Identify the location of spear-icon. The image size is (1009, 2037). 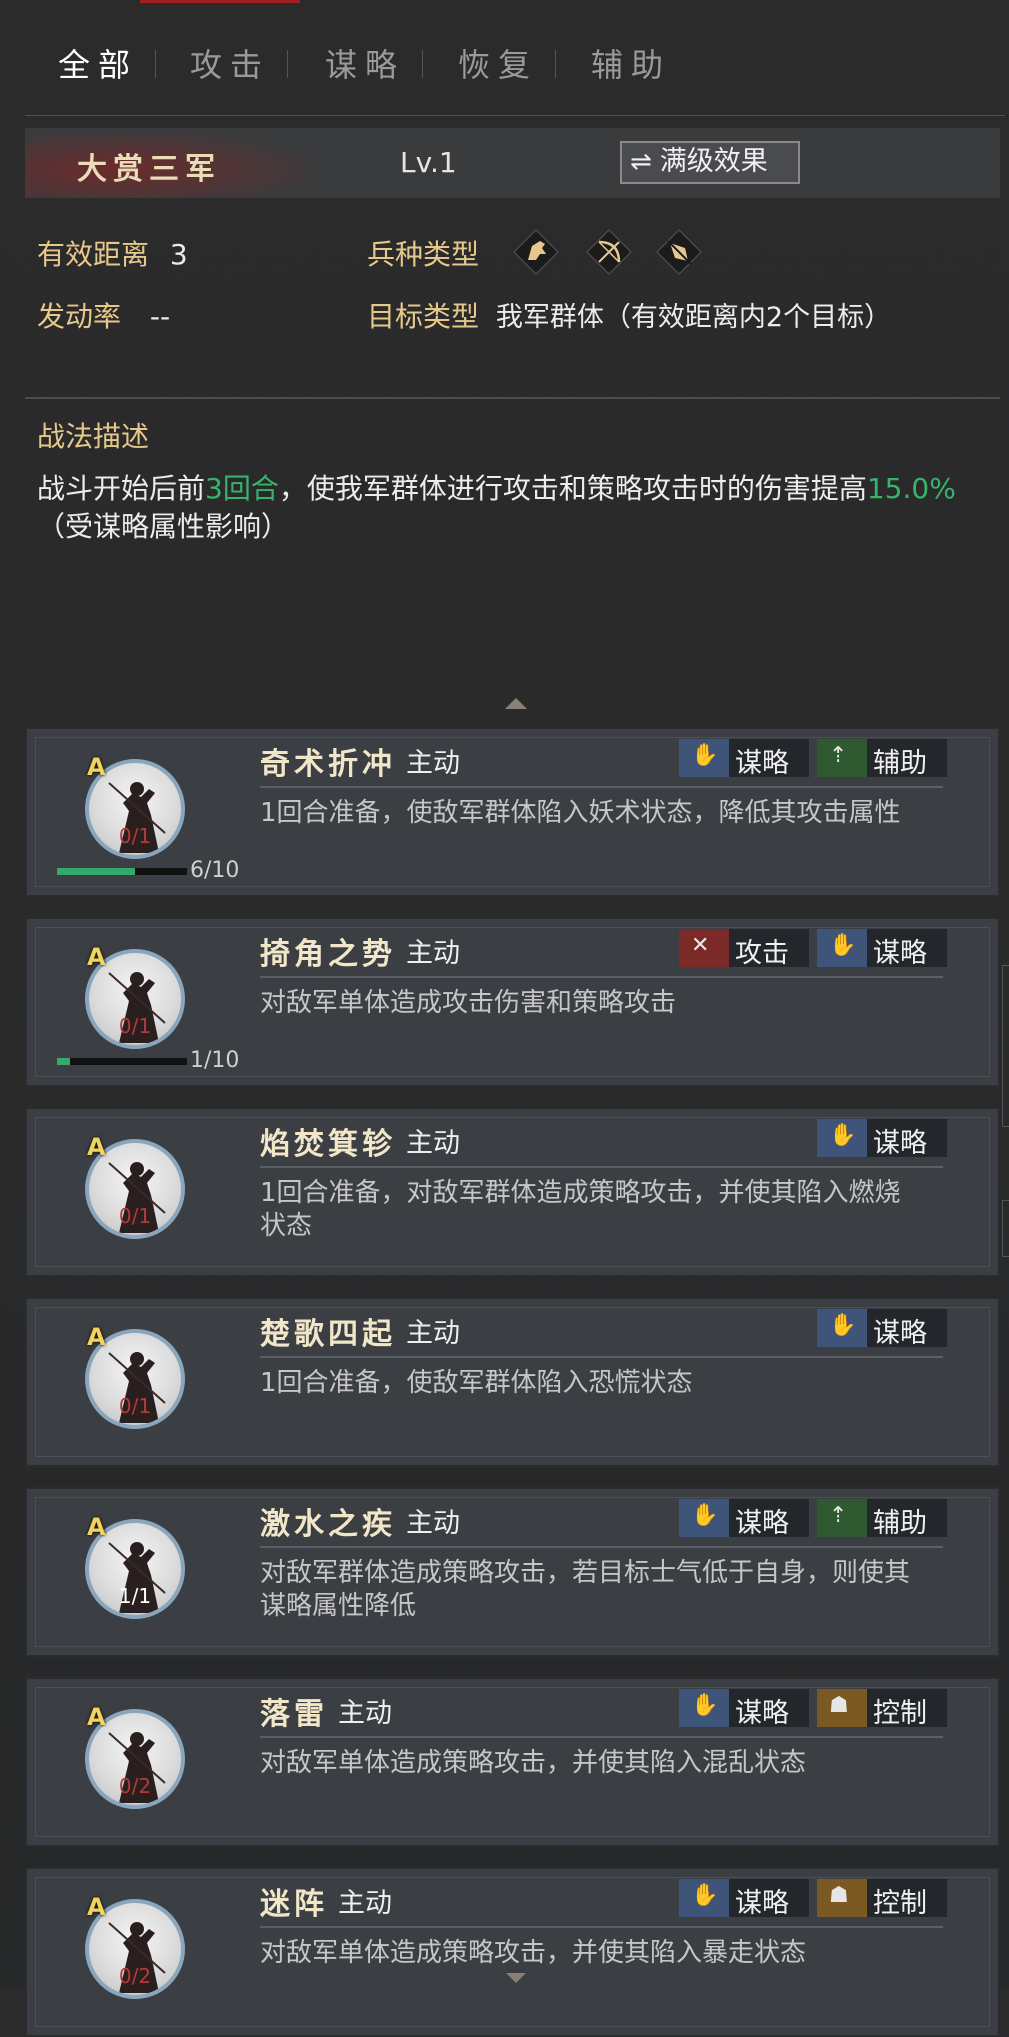
(679, 252).